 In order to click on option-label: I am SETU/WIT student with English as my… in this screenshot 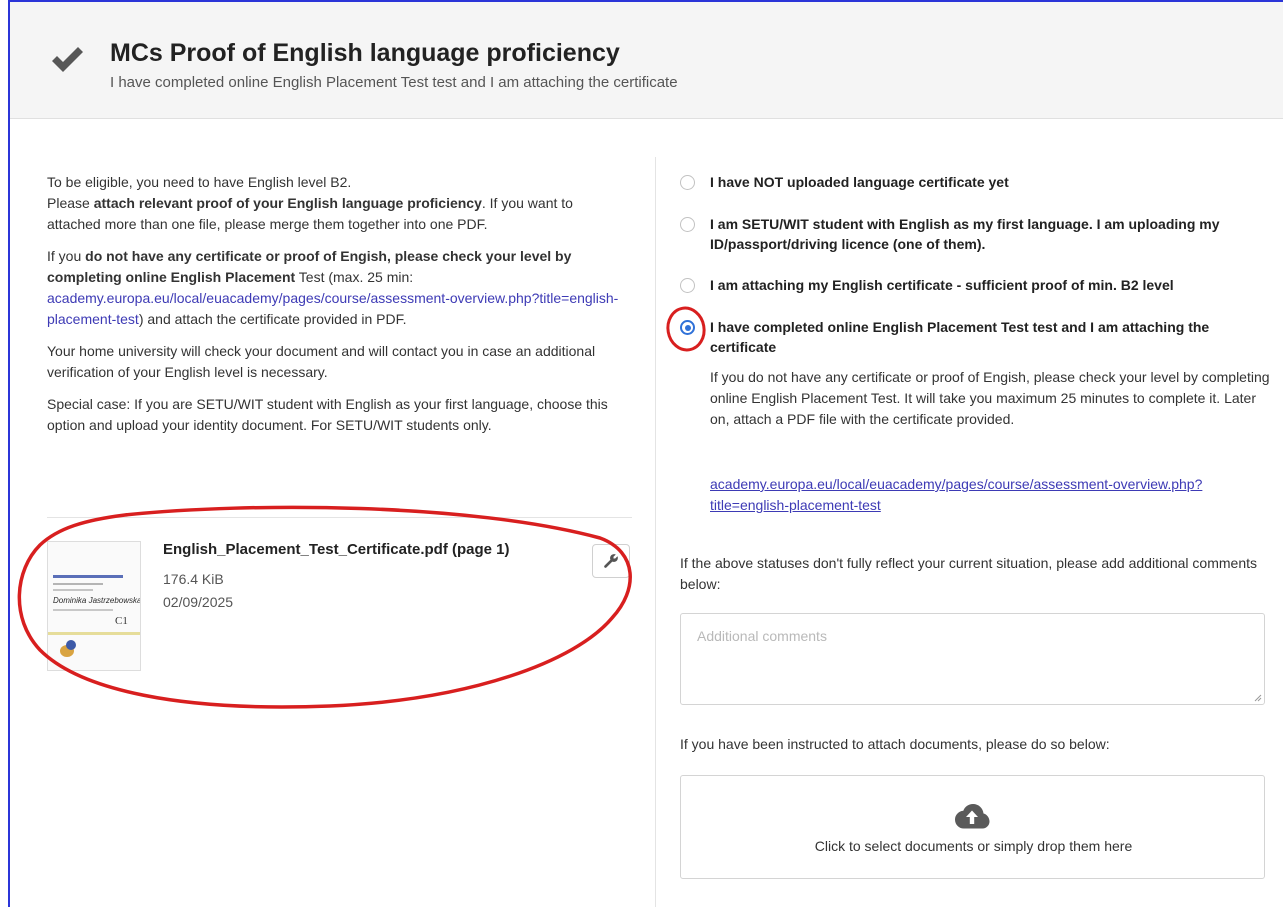, I will do `click(987, 234)`.